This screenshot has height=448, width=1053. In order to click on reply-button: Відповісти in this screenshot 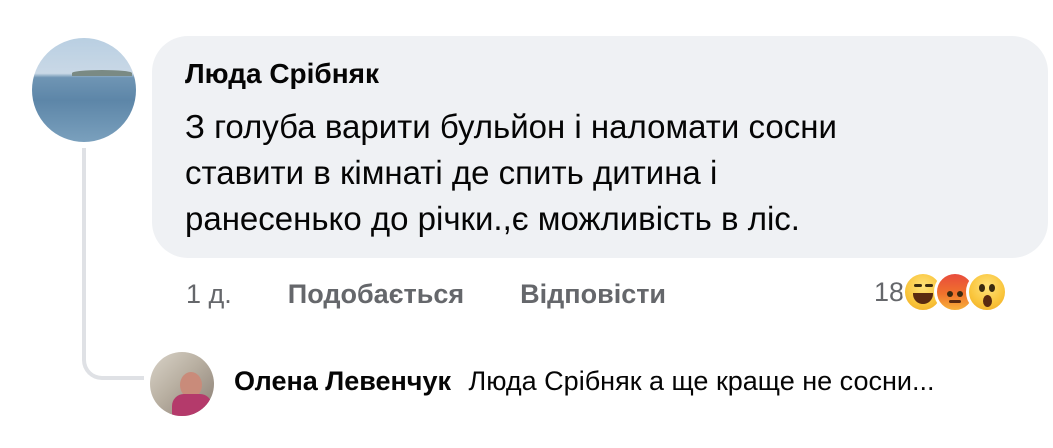, I will do `click(593, 294)`.